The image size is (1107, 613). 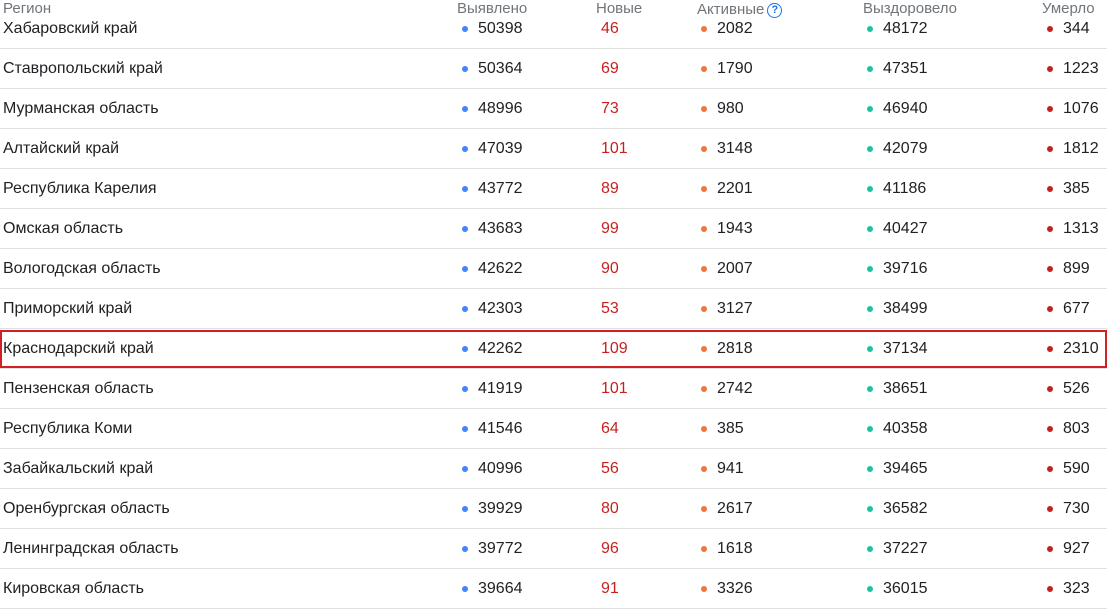 I want to click on table-row: Республика Карелия 43772 89 2201 41186 385, so click(x=553, y=189).